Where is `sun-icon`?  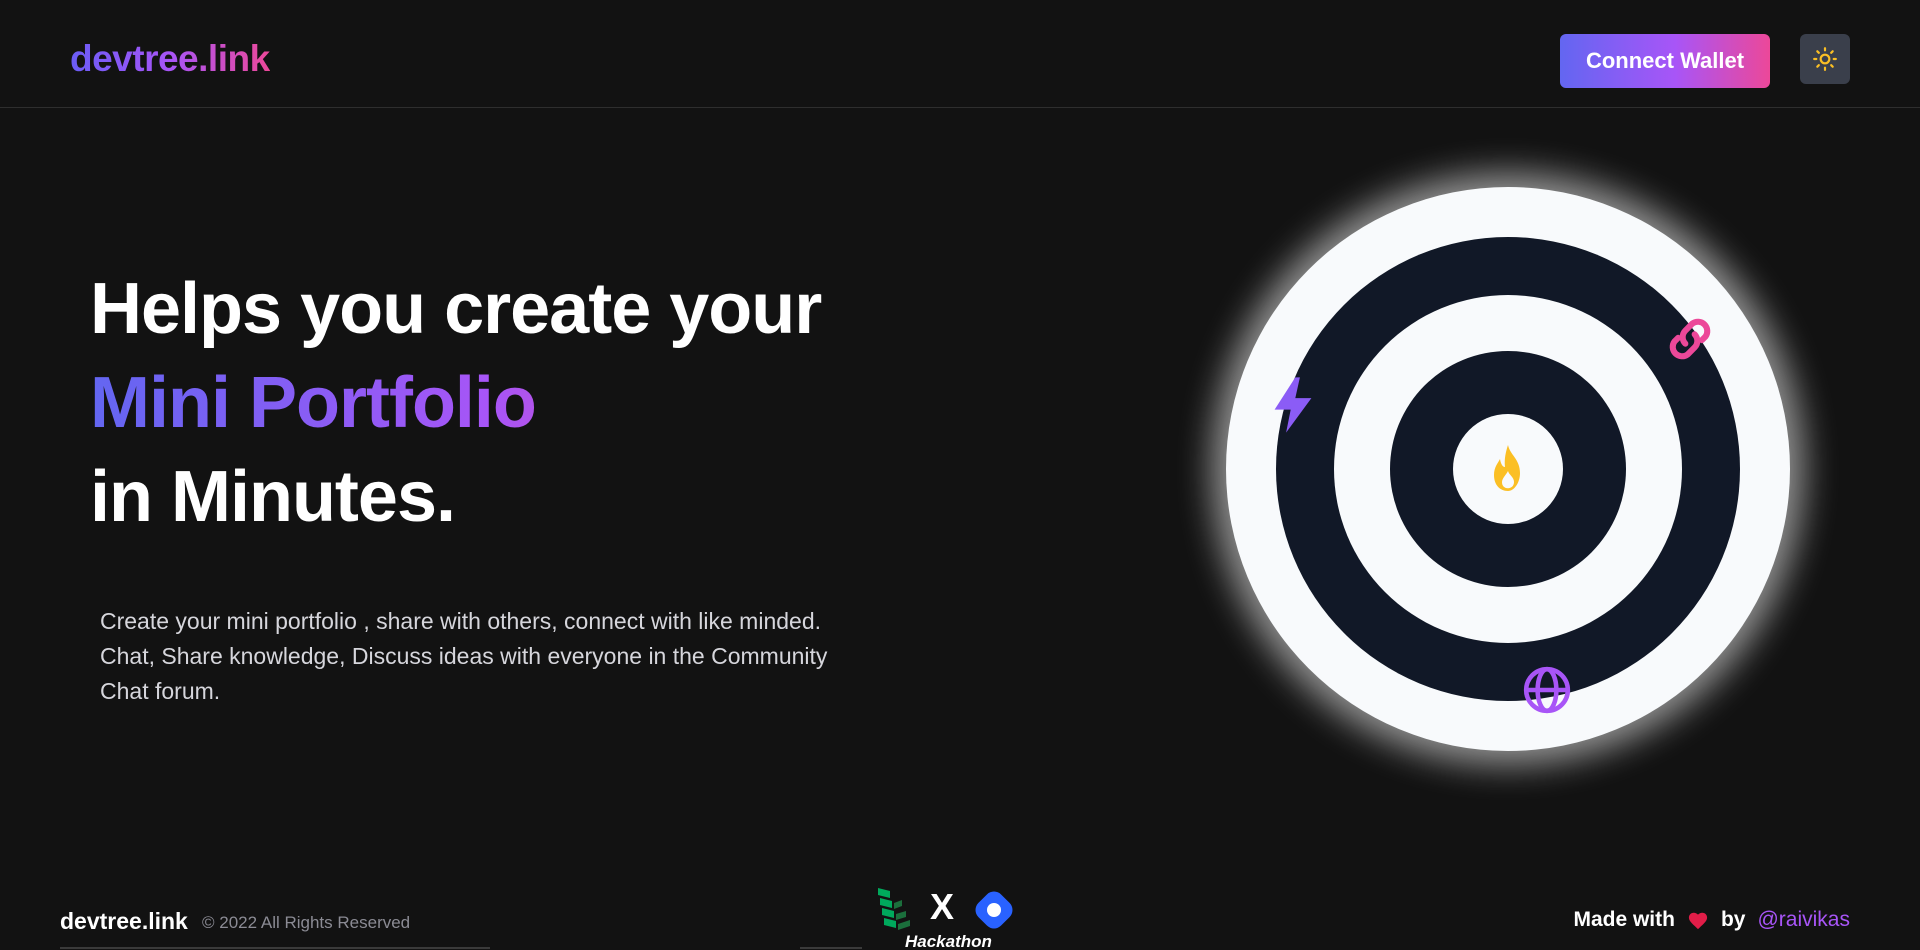
sun-icon is located at coordinates (1825, 59).